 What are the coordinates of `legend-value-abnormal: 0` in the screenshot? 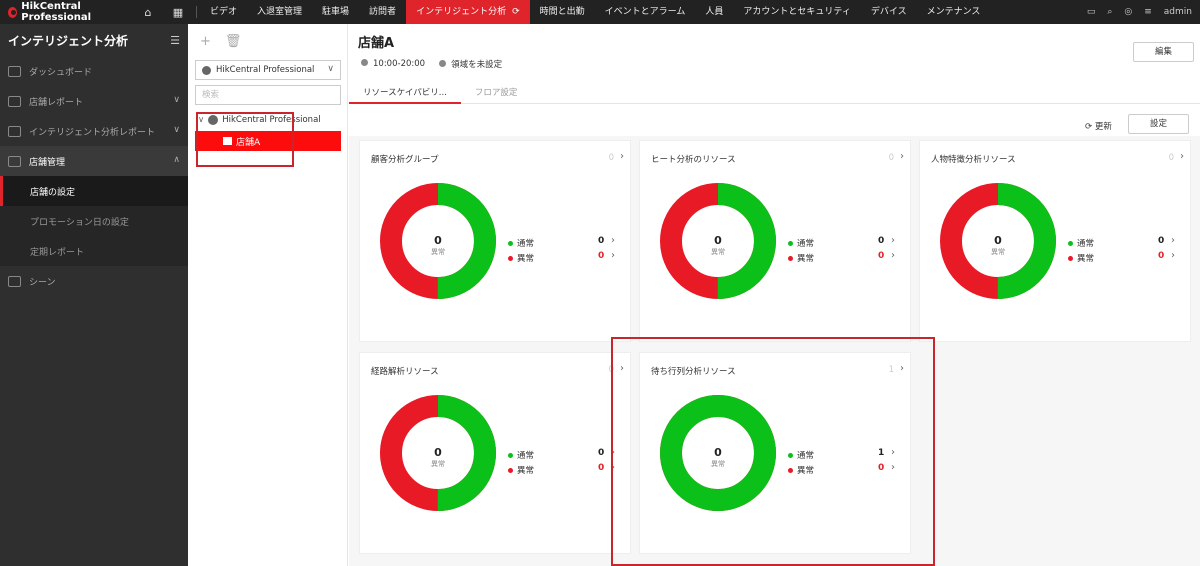 It's located at (601, 256).